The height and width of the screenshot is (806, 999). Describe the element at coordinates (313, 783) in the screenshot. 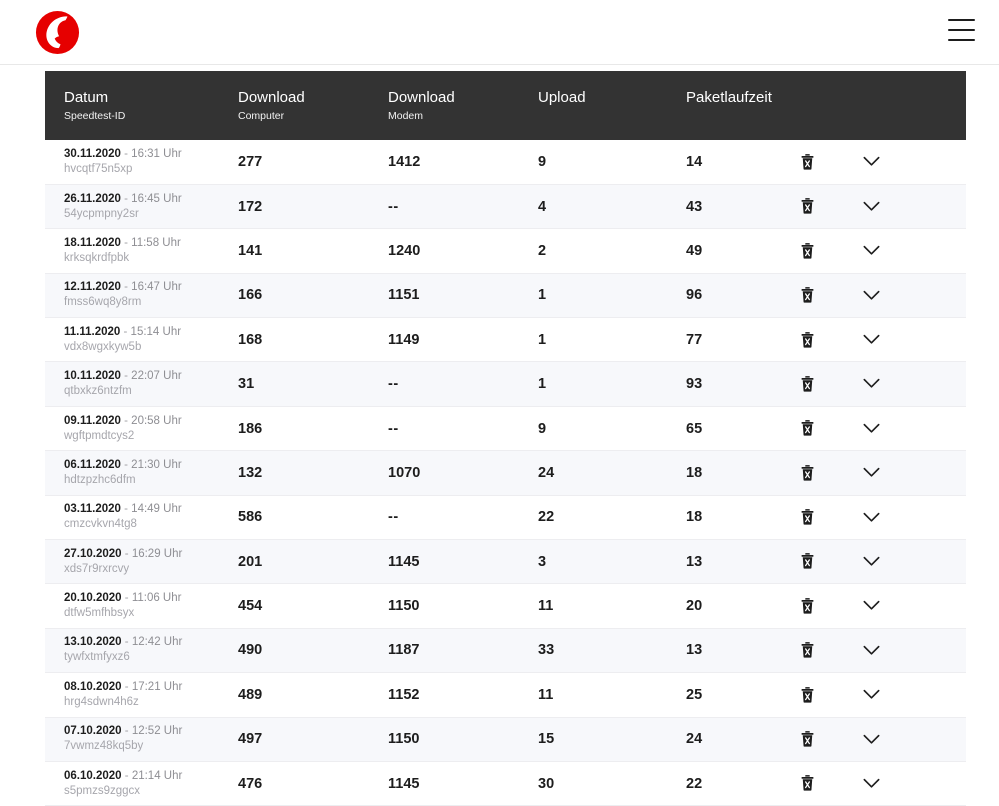

I see `cell-download-computer: 476` at that location.